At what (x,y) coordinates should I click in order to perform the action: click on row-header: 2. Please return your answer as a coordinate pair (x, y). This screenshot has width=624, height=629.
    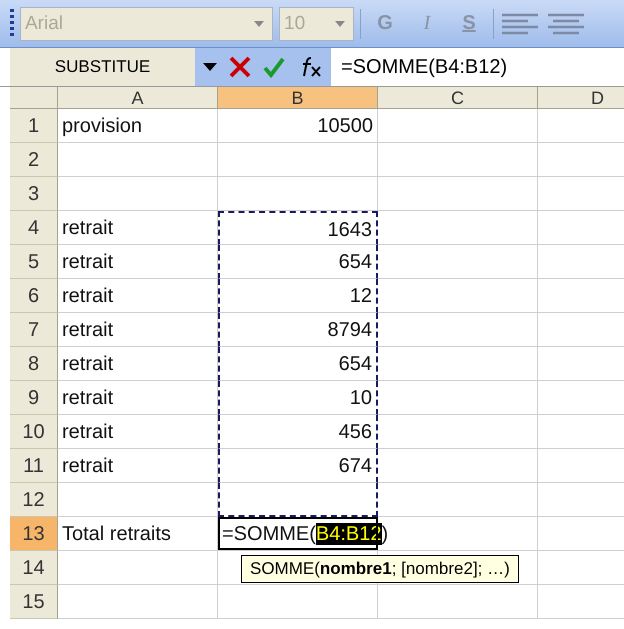
    Looking at the image, I should click on (34, 160).